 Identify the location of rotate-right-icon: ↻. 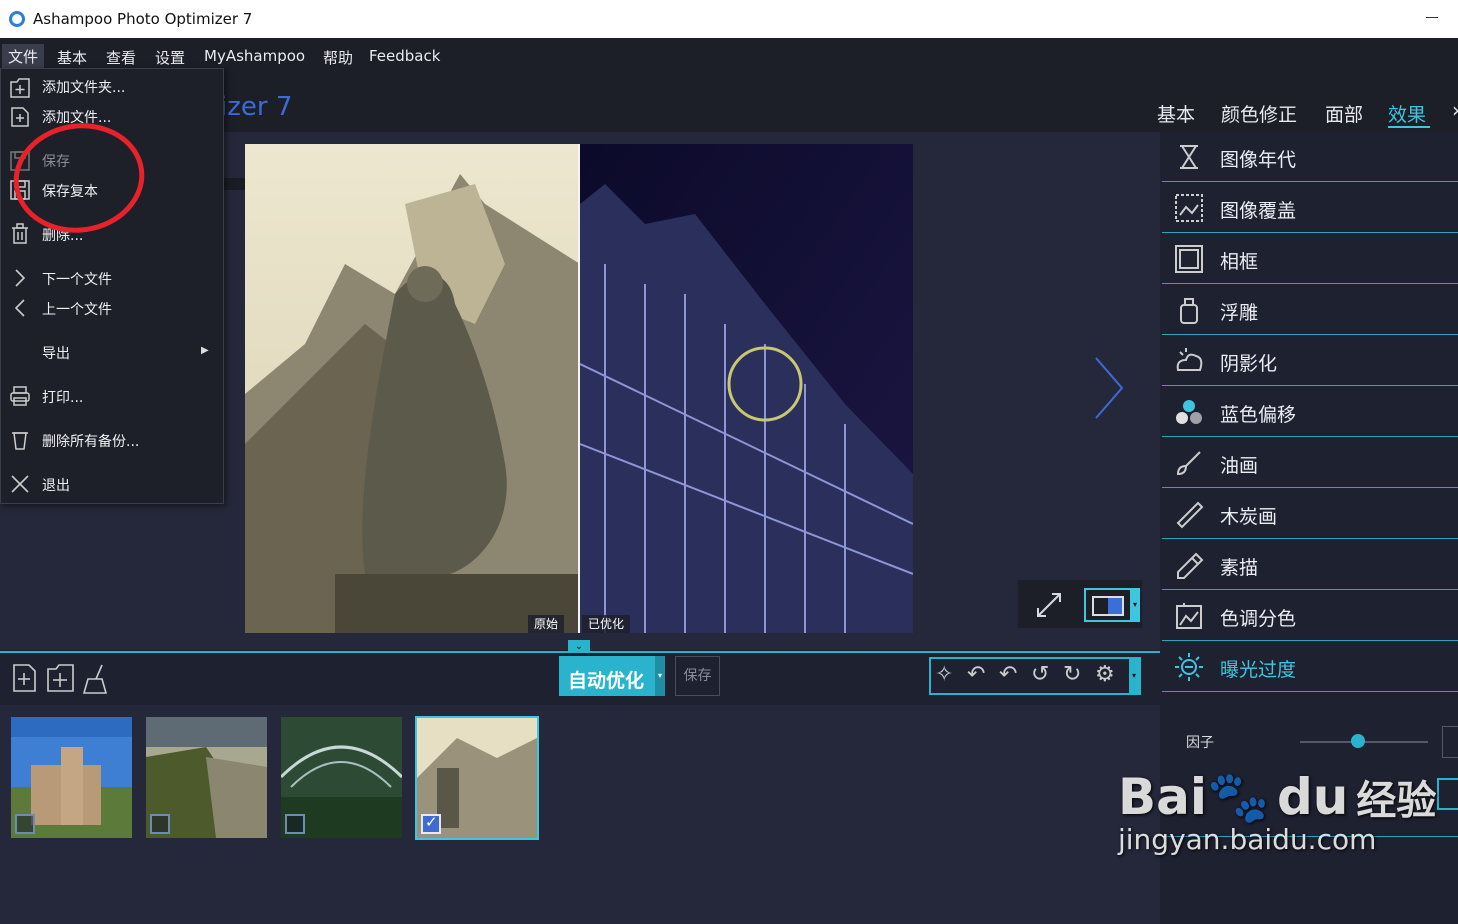
(1072, 674).